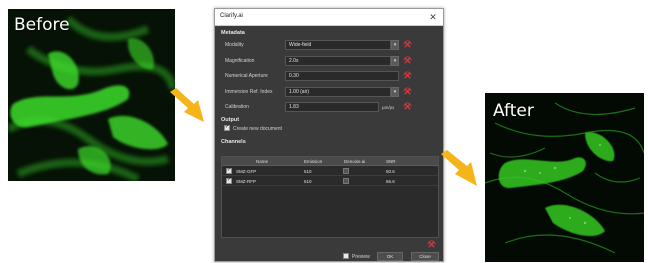 The image size is (648, 263). I want to click on calibration-label: Calibration, so click(237, 107).